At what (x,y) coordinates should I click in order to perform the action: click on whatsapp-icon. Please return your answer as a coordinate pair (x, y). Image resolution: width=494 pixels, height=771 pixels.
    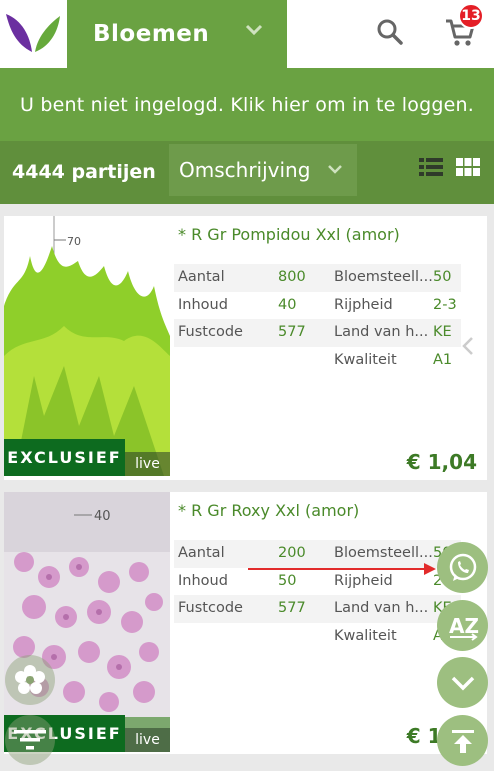
    Looking at the image, I should click on (462, 567).